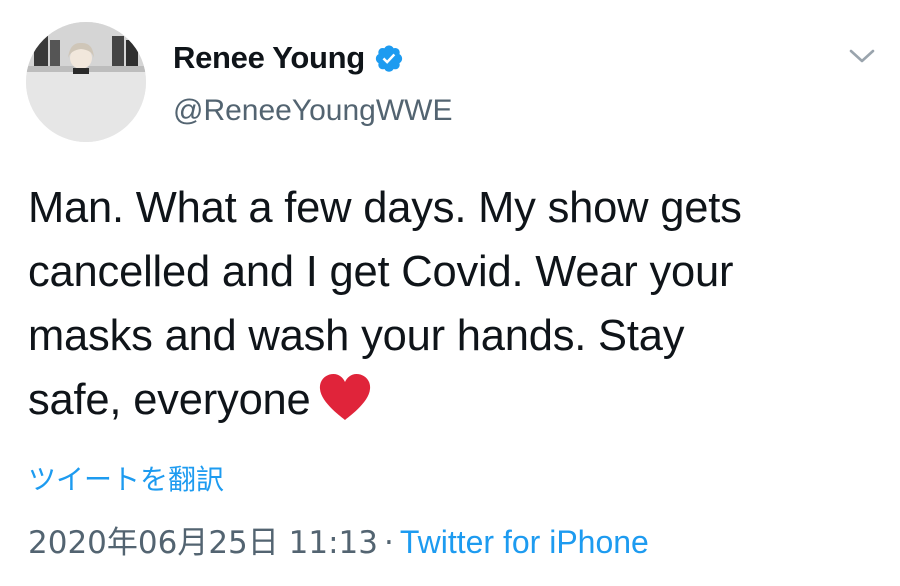 Image resolution: width=900 pixels, height=586 pixels. Describe the element at coordinates (862, 56) in the screenshot. I see `chevron-down-icon` at that location.